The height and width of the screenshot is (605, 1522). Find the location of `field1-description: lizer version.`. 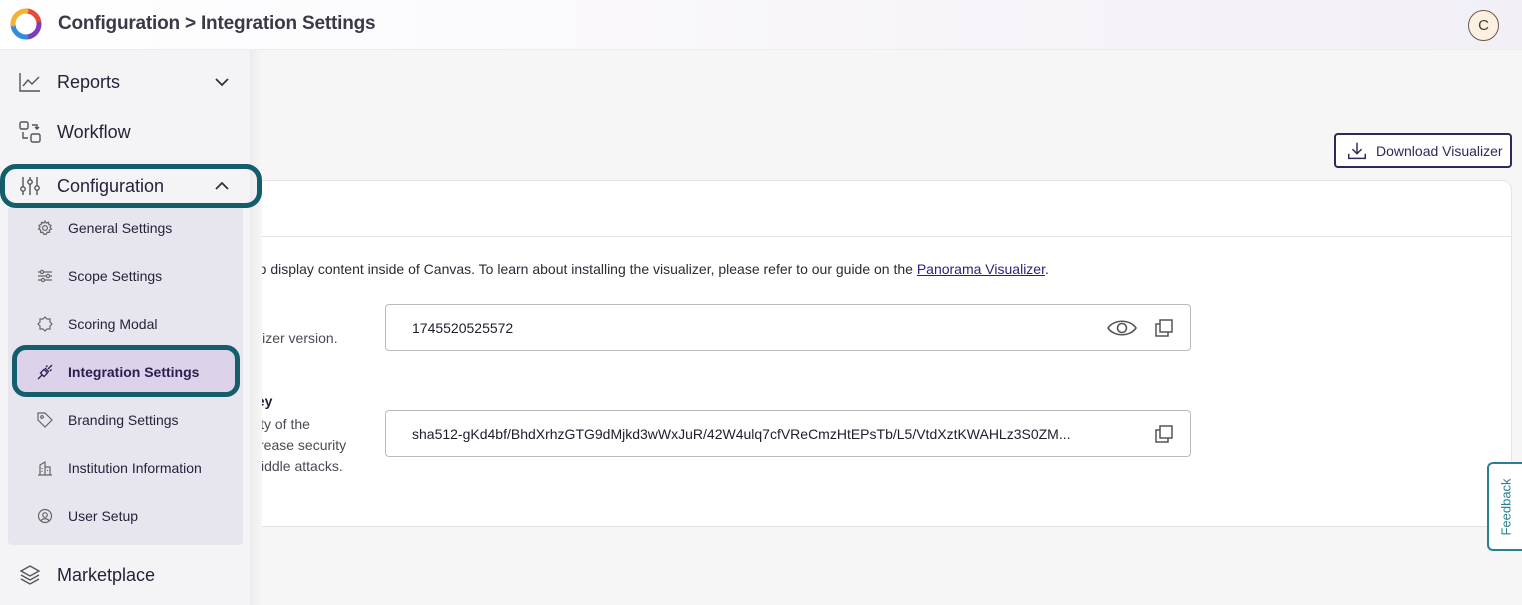

field1-description: lizer version. is located at coordinates (298, 338).